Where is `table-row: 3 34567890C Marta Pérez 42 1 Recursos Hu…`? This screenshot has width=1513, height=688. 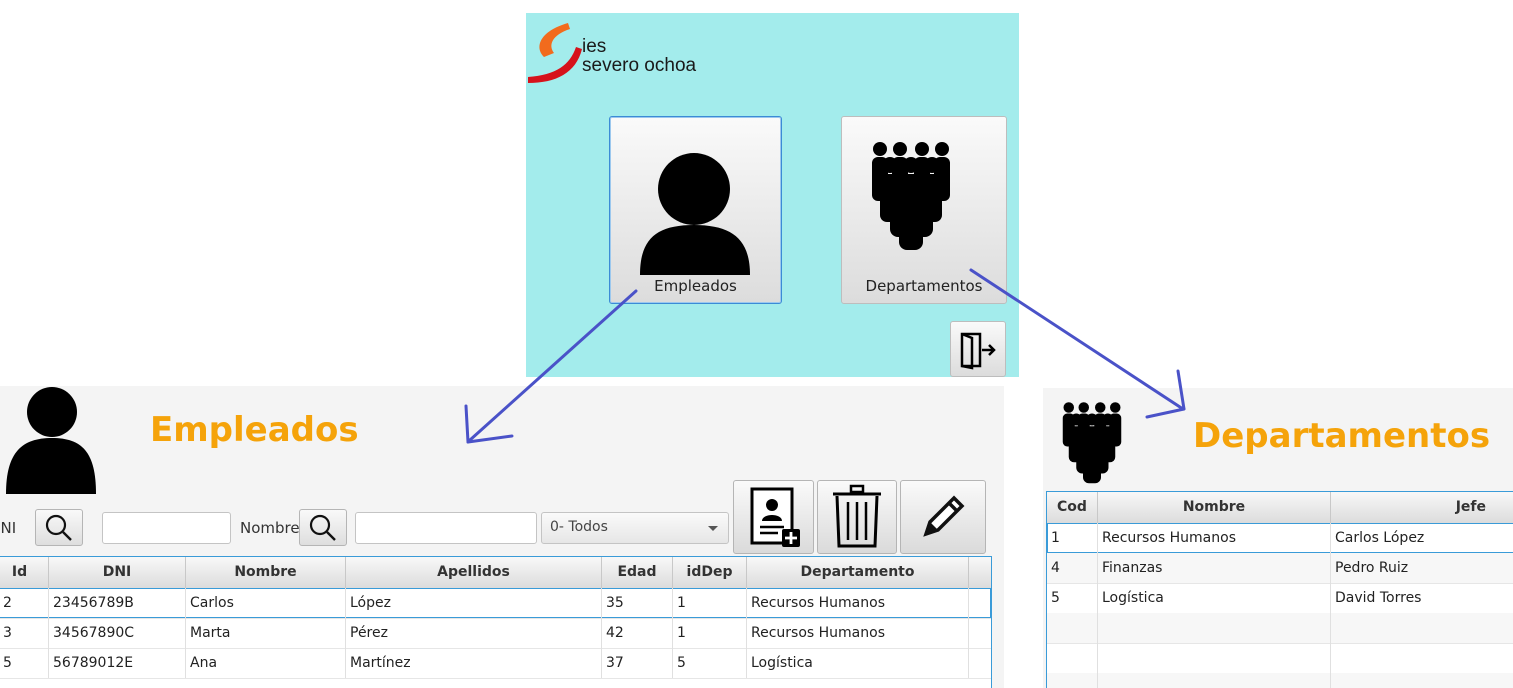 table-row: 3 34567890C Marta Pérez 42 1 Recursos Hu… is located at coordinates (495, 633).